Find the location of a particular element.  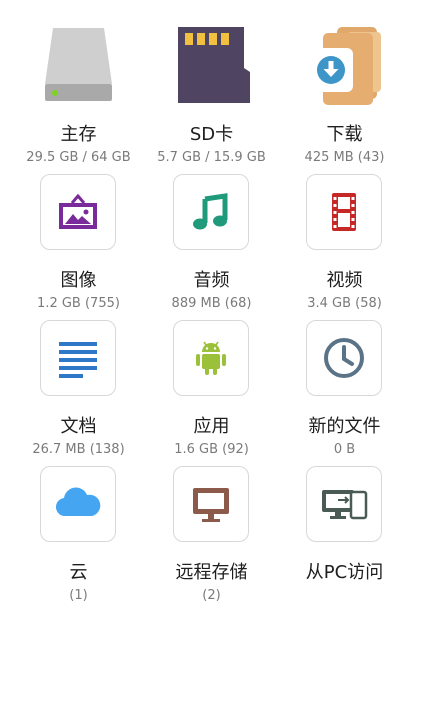

cloud-tile is located at coordinates (78, 504).